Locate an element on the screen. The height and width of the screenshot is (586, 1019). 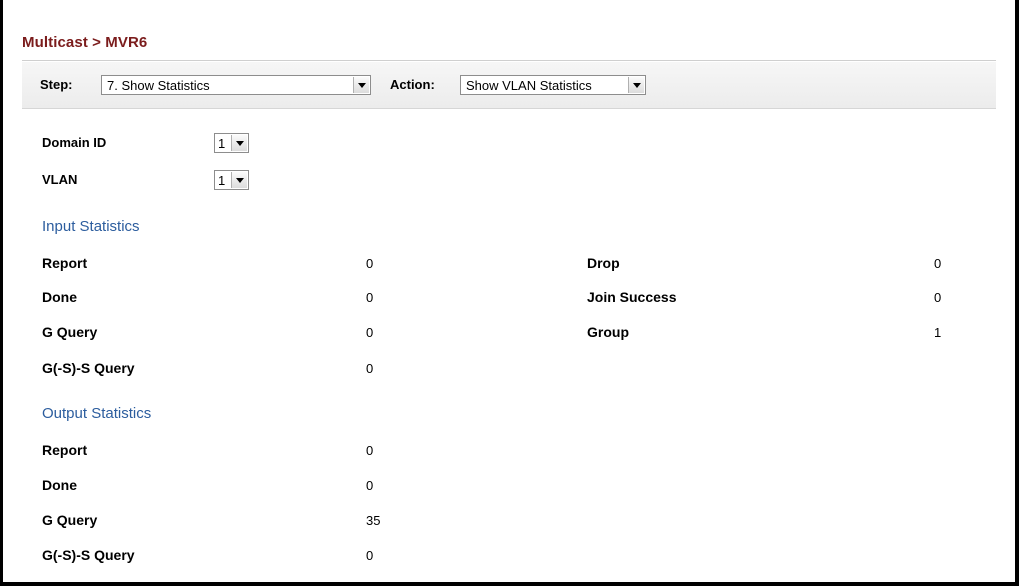
domain-id-label: Domain ID is located at coordinates (74, 142).